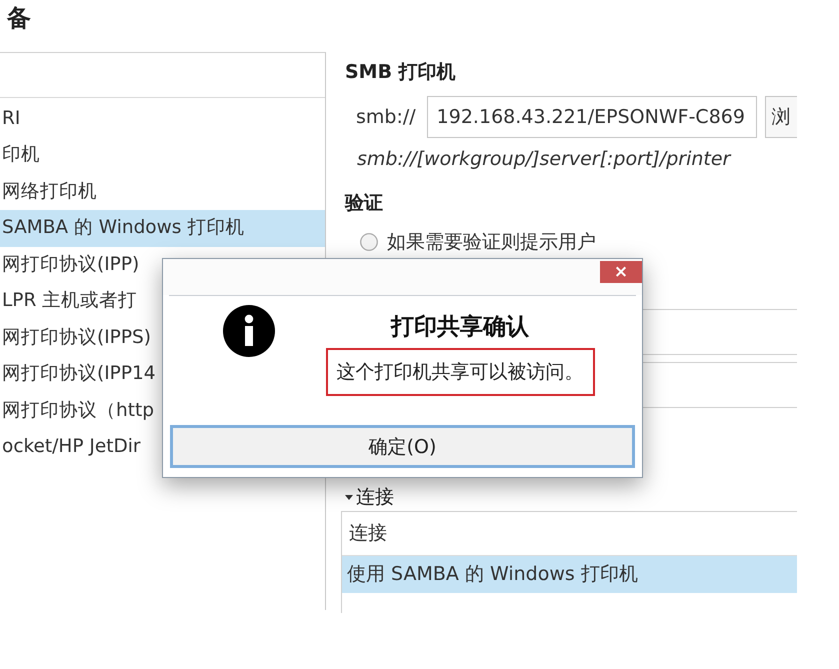  I want to click on device-type-item: 网打印协议(IPPS), so click(76, 338).